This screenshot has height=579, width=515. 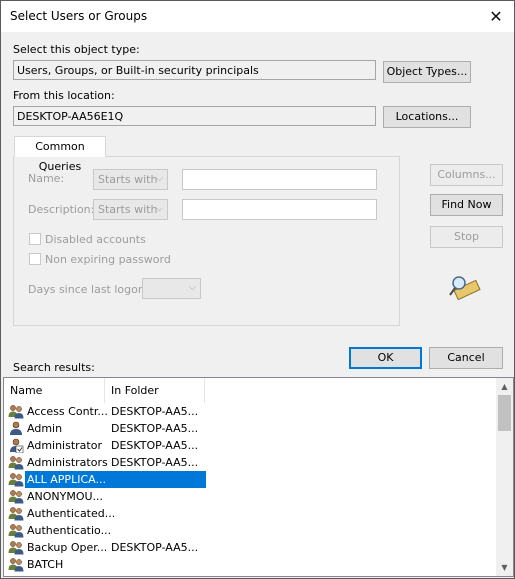 What do you see at coordinates (88, 289) in the screenshot?
I see `days-since-logon-label: Days since last logon:` at bounding box center [88, 289].